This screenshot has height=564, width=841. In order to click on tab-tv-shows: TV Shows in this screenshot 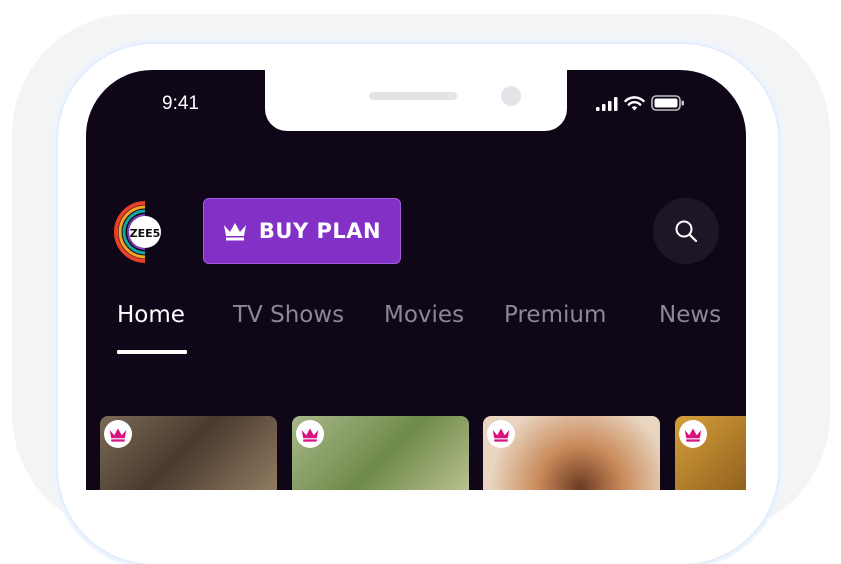, I will do `click(288, 315)`.